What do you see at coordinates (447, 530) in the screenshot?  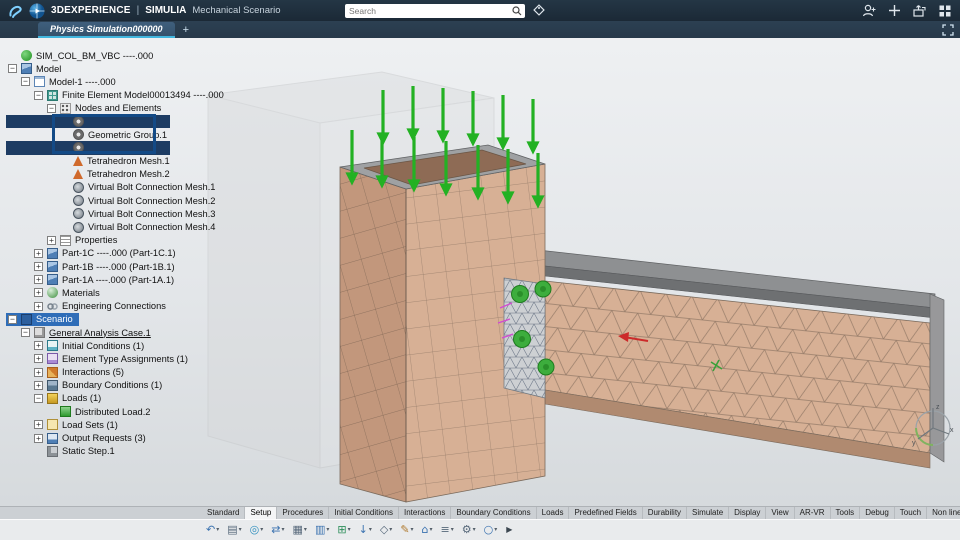 I see `list-icon-button: ≡ ▾` at bounding box center [447, 530].